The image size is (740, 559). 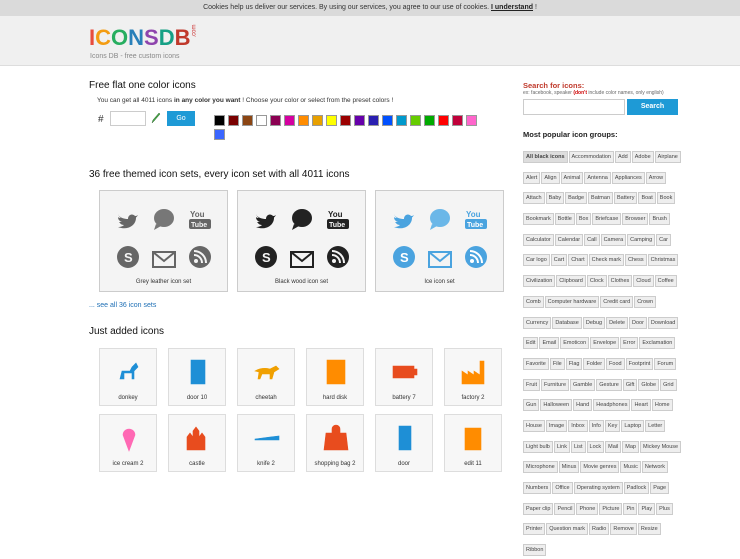 What do you see at coordinates (128, 443) in the screenshot?
I see `icon-tile-ice-cream-2: ice cream 2` at bounding box center [128, 443].